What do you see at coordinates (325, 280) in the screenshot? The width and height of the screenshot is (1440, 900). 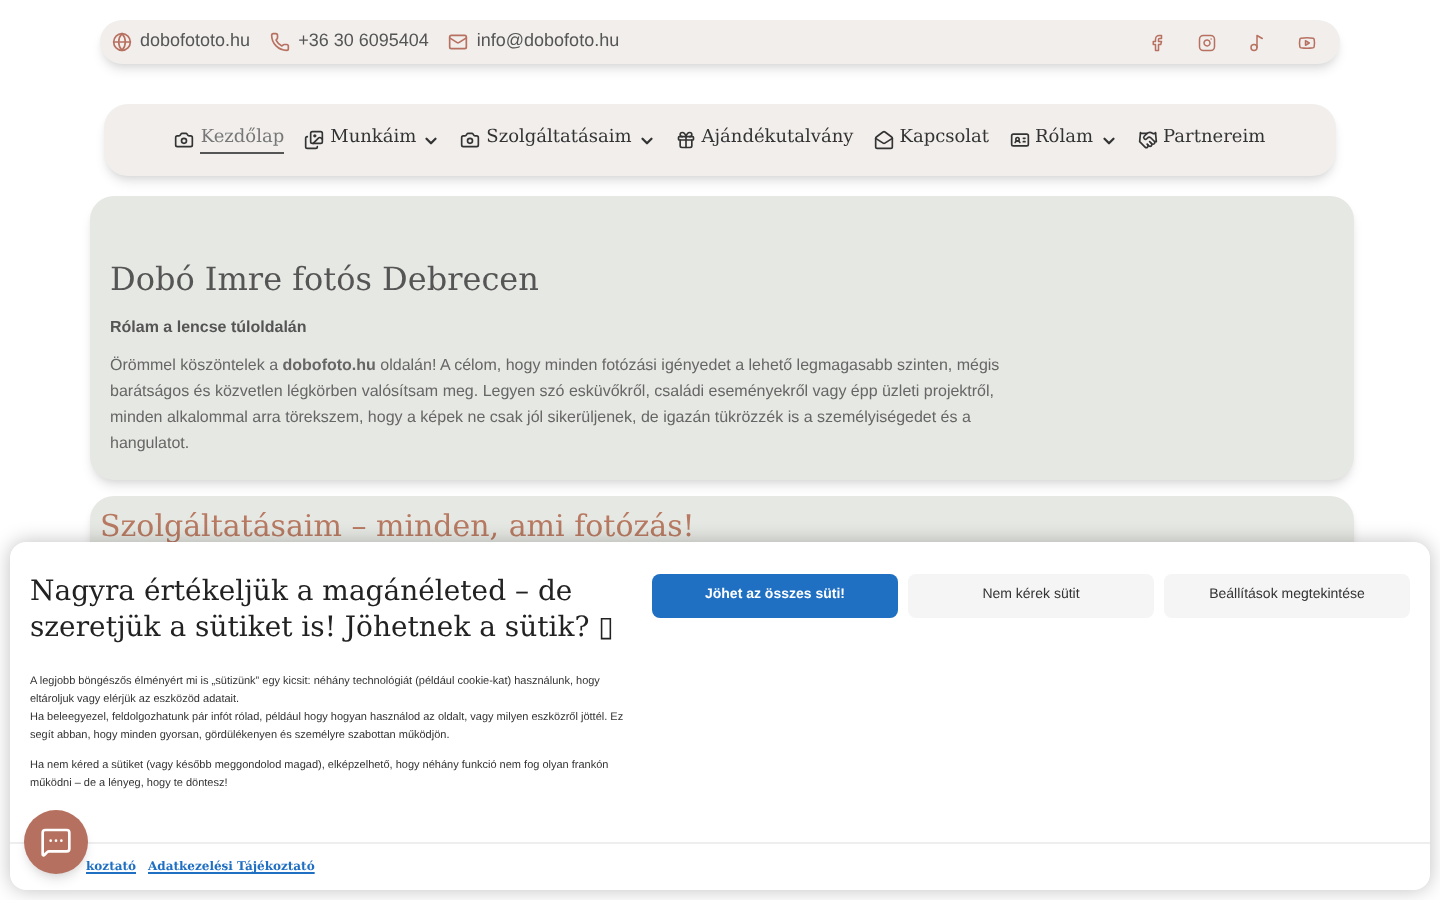 I see `hero-title: Dobó Imre fotós Debrecen` at bounding box center [325, 280].